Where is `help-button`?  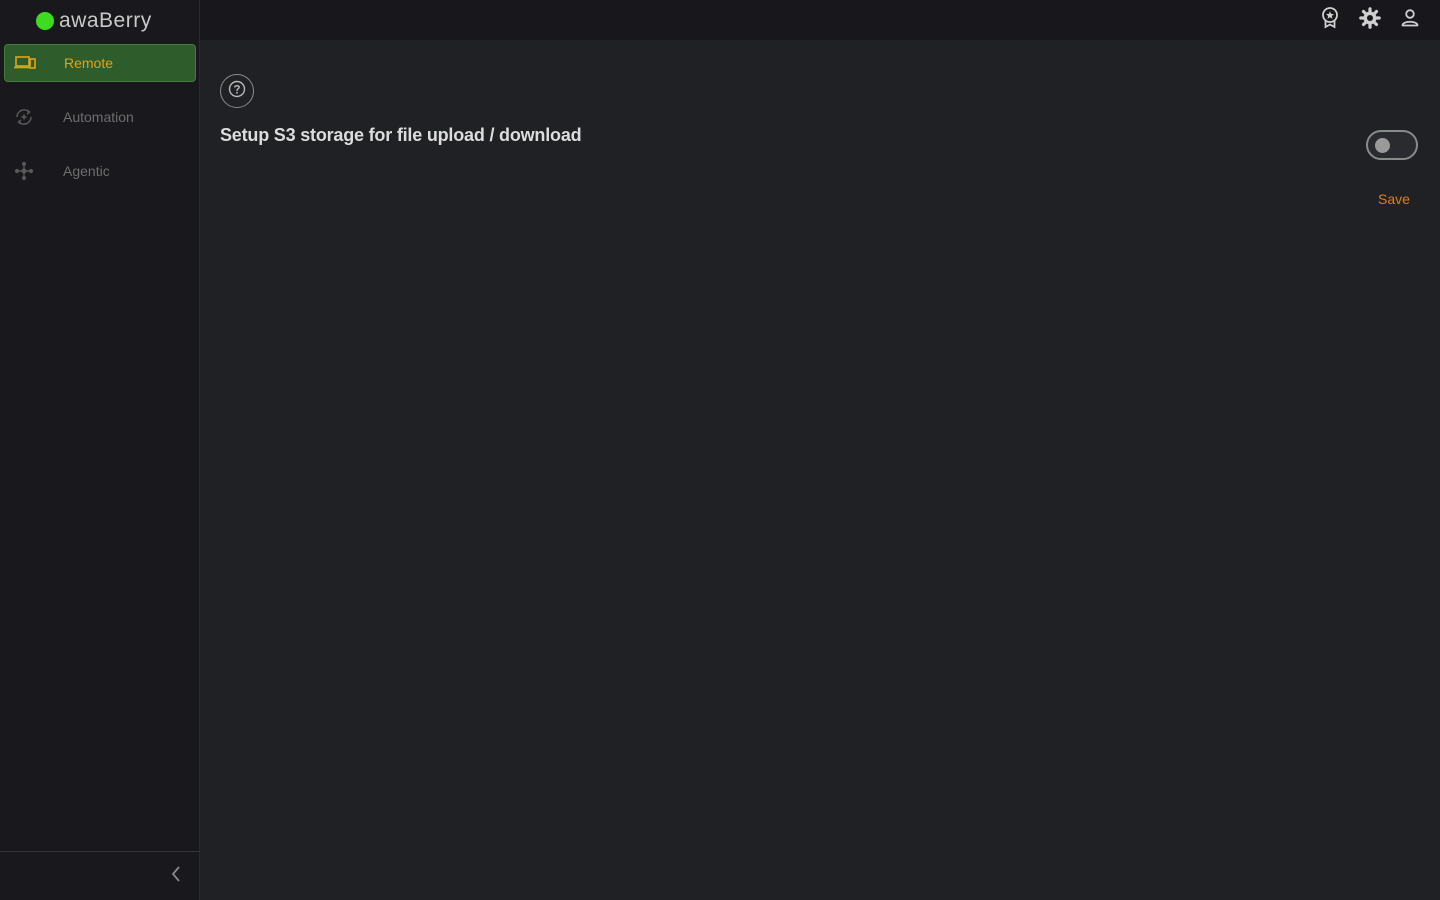
help-button is located at coordinates (237, 91).